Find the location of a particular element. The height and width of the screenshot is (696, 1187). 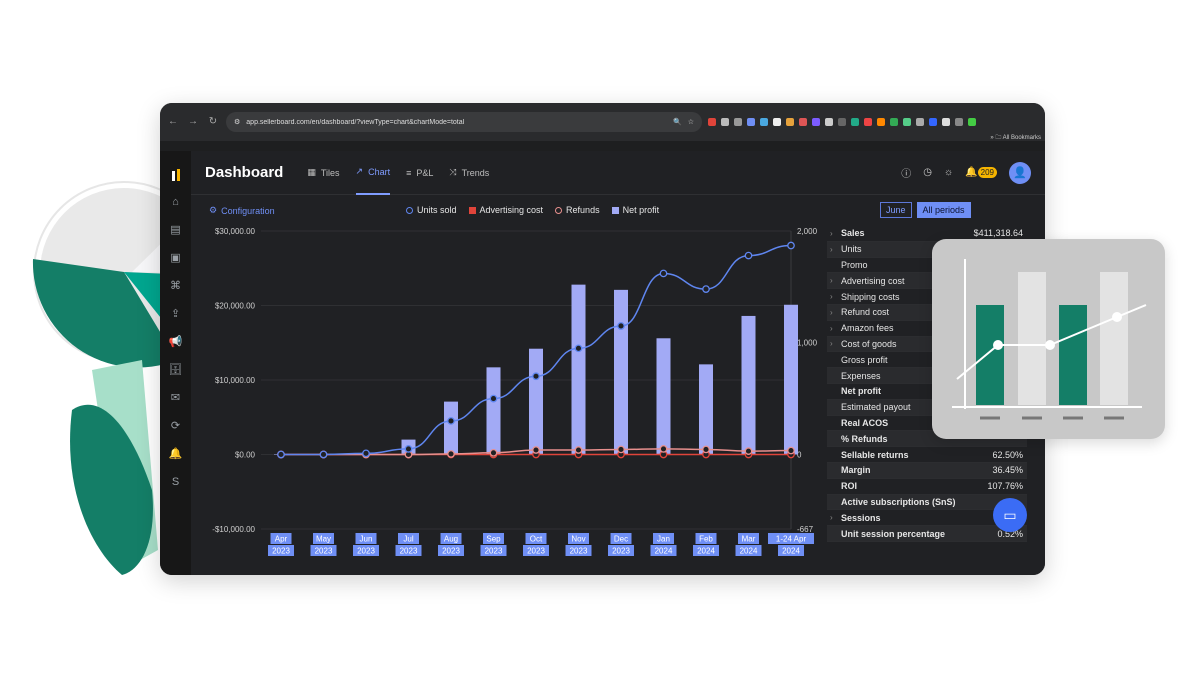

chat-button: ▭ is located at coordinates (1010, 515).